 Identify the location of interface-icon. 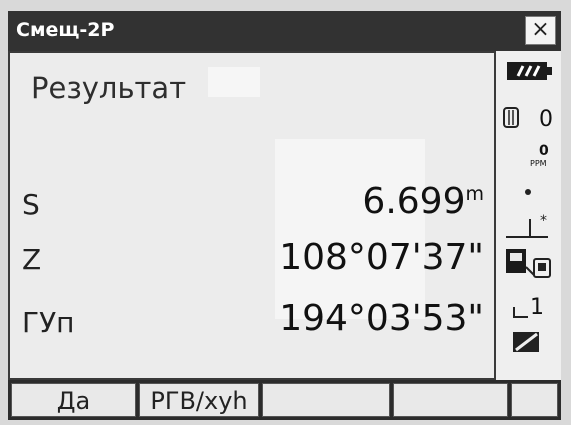
(528, 263).